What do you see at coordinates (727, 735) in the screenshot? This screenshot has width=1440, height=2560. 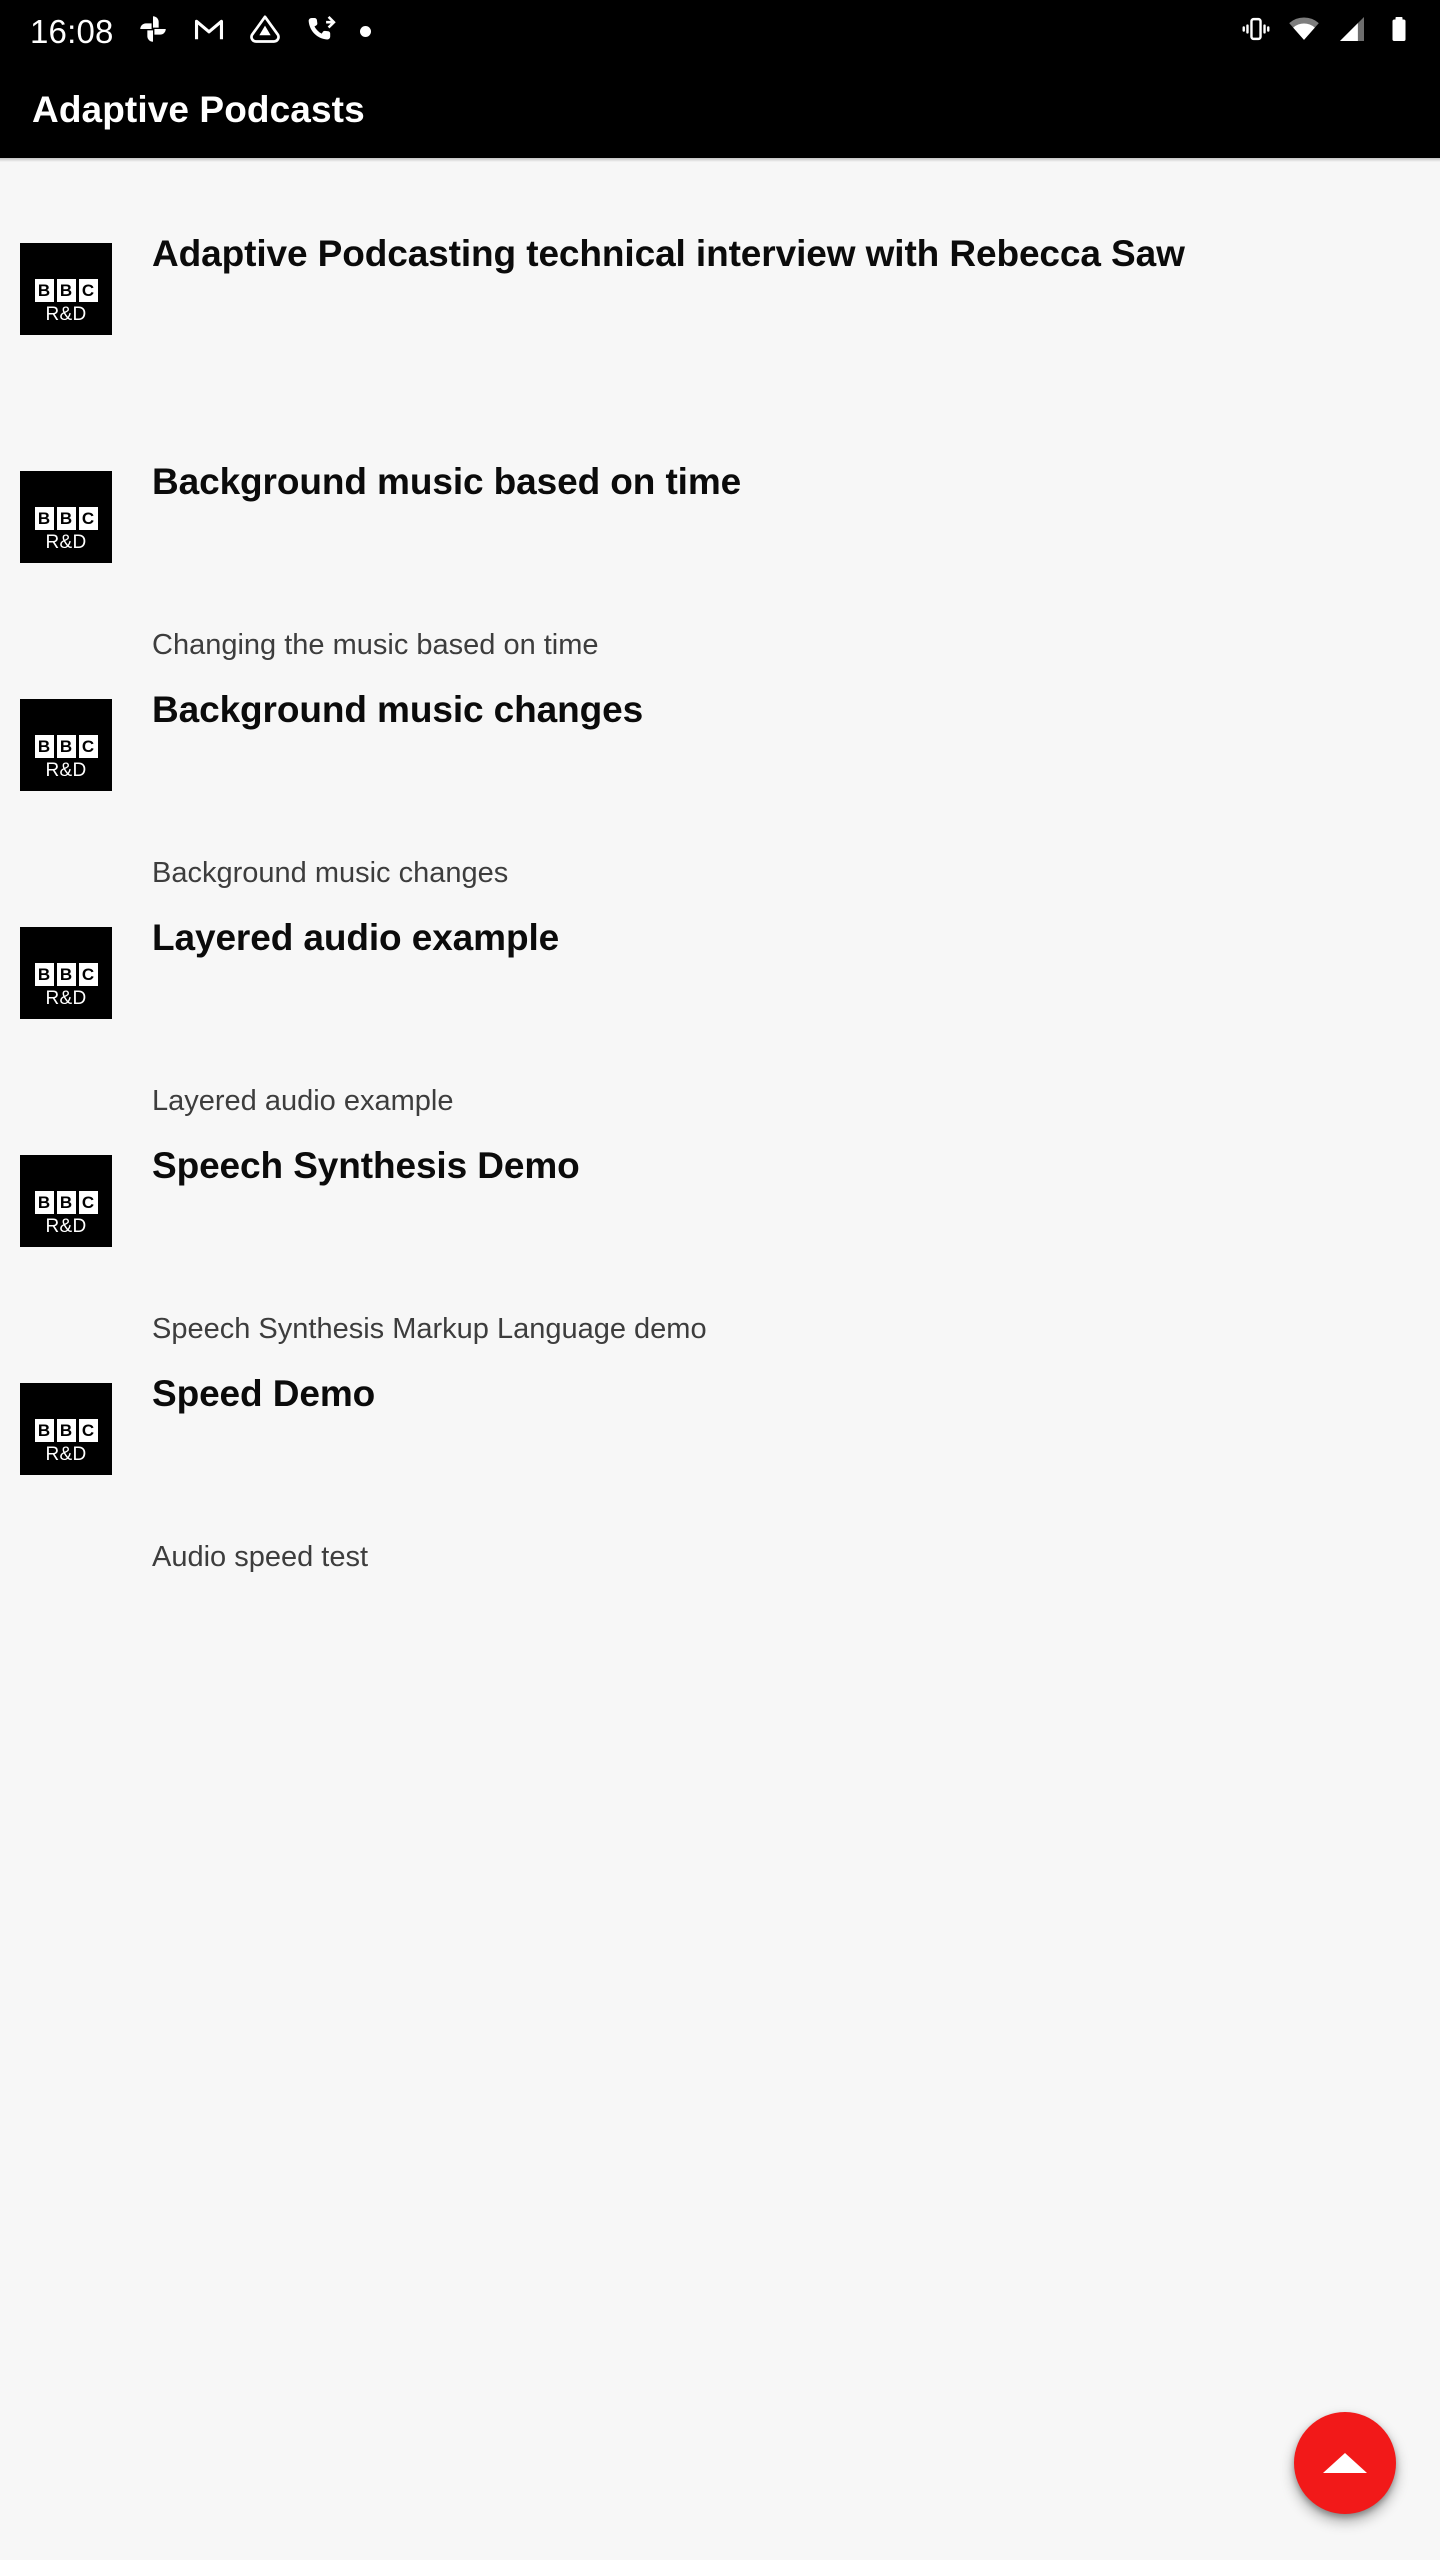 I see `list-item-text: Background music changes` at bounding box center [727, 735].